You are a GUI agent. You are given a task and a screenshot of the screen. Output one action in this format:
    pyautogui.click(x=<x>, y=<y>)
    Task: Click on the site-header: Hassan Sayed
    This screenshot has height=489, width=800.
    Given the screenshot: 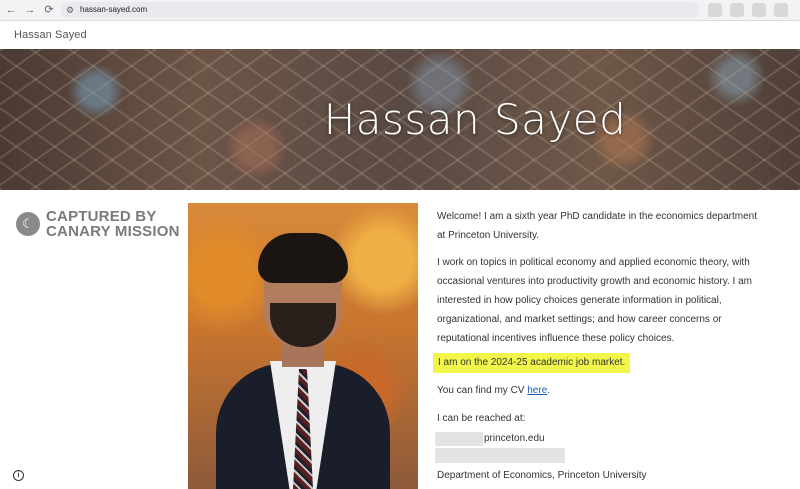 What is the action you would take?
    pyautogui.click(x=400, y=35)
    